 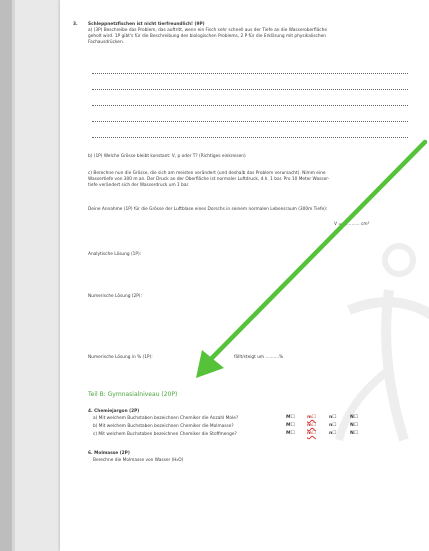 What do you see at coordinates (115, 296) in the screenshot?
I see `numeric-label: Numerische Lösung (2P):` at bounding box center [115, 296].